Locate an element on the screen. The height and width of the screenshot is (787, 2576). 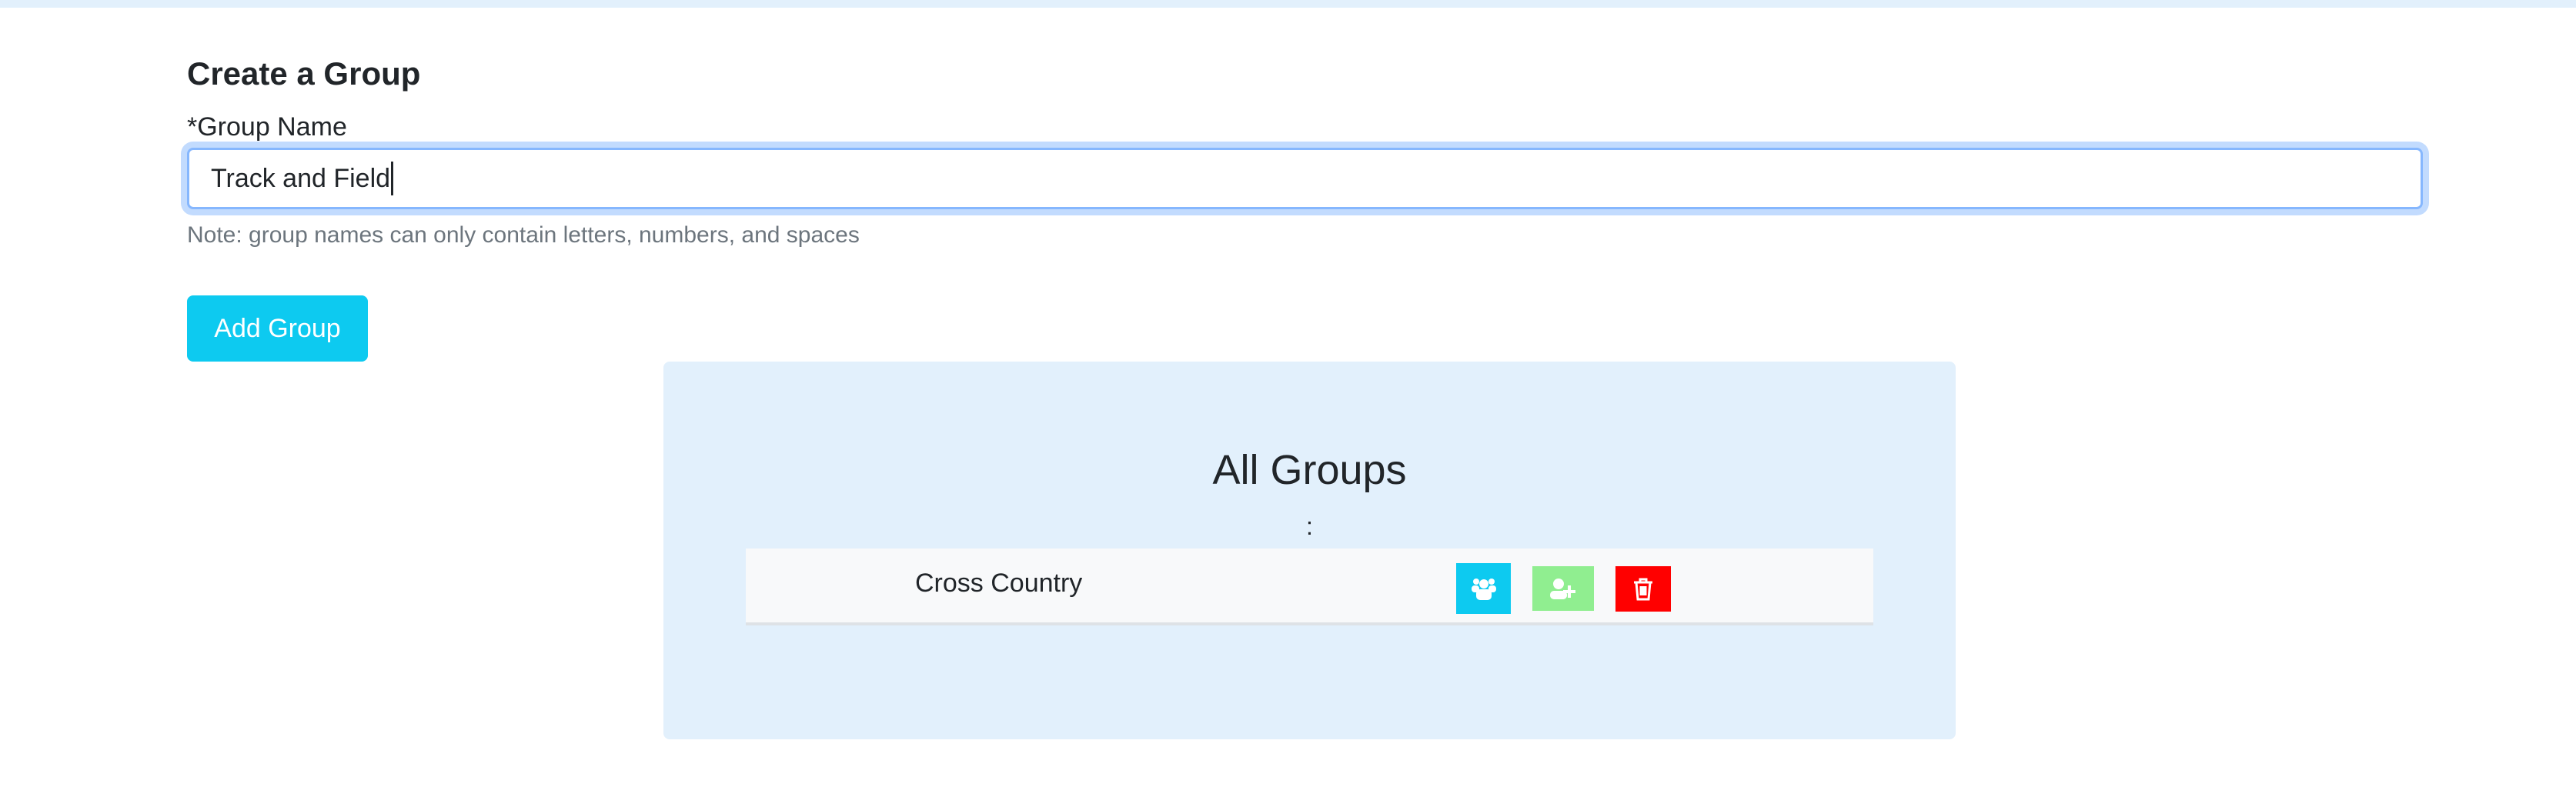
group-name-input: Track and Field is located at coordinates (1305, 178).